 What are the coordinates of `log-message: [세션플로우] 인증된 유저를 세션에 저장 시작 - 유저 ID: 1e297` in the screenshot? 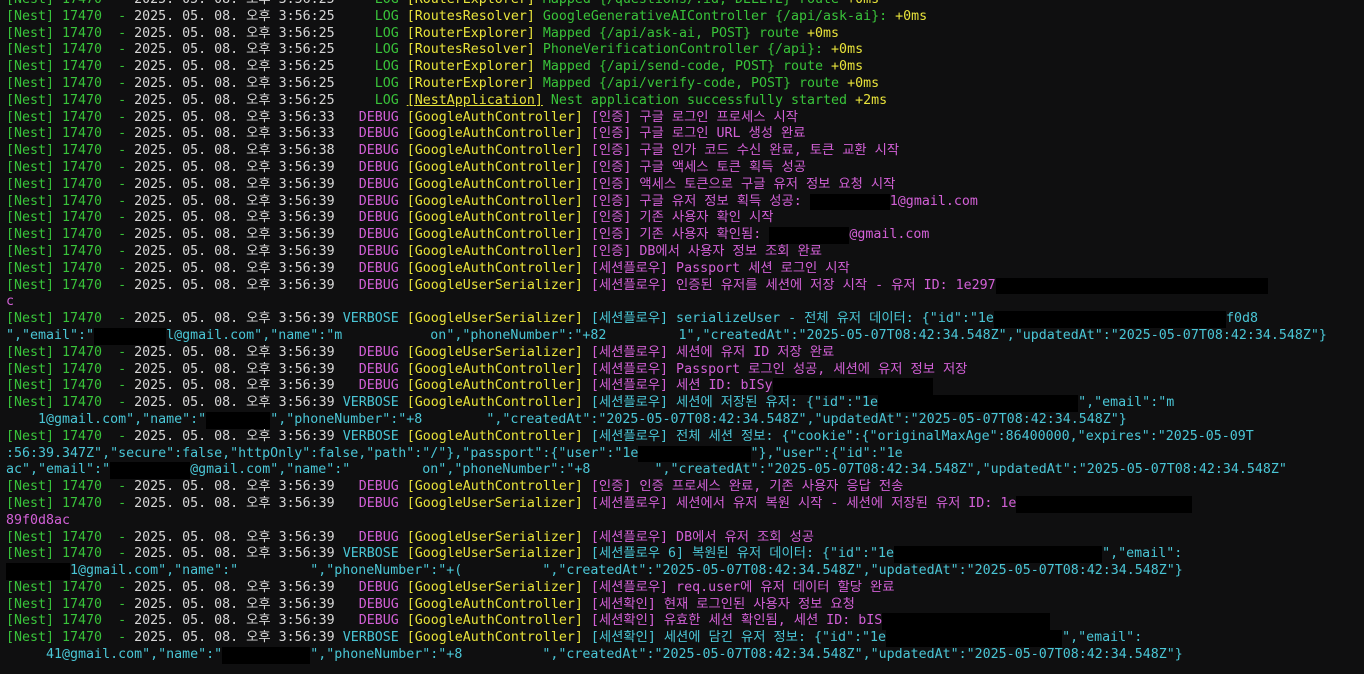 It's located at (789, 285).